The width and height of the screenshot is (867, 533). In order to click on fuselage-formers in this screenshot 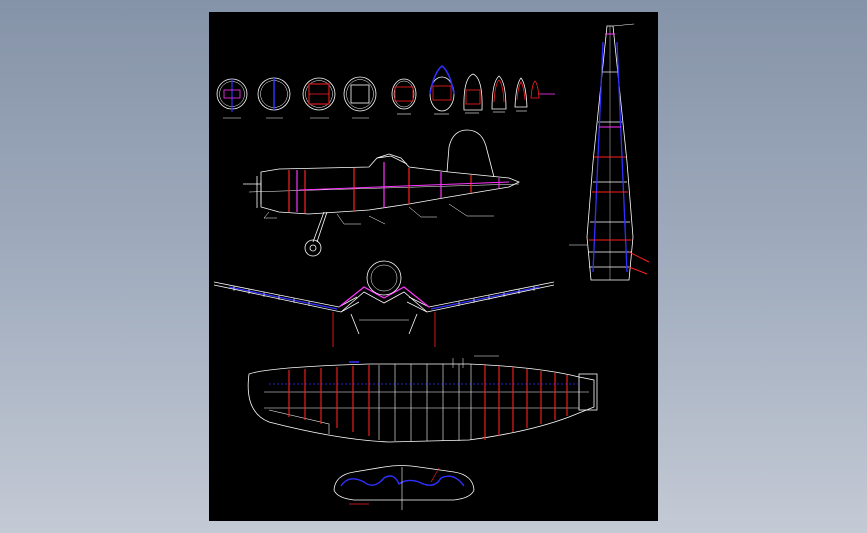, I will do `click(385, 92)`.